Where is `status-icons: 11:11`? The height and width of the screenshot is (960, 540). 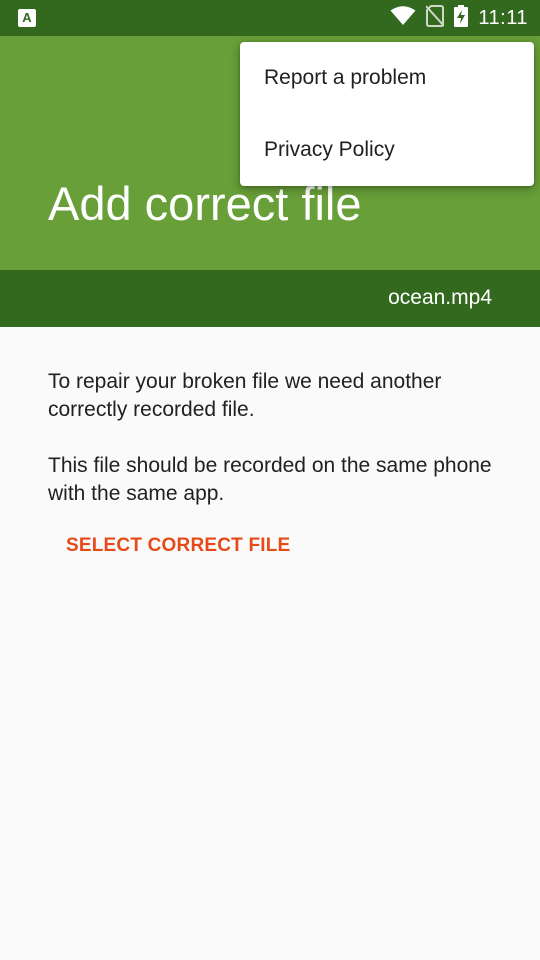 status-icons: 11:11 is located at coordinates (454, 18).